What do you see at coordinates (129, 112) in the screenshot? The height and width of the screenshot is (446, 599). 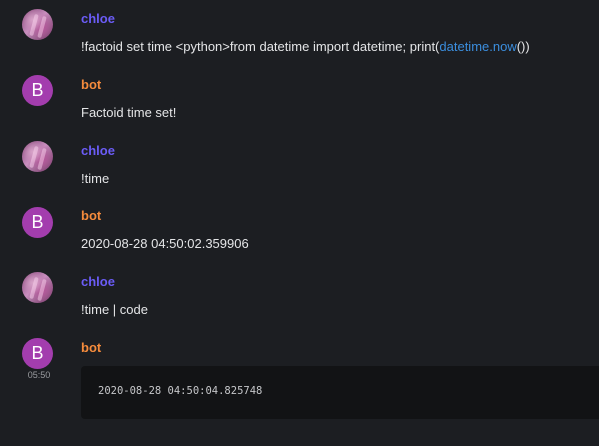 I see `message-text: Factoid time set!` at bounding box center [129, 112].